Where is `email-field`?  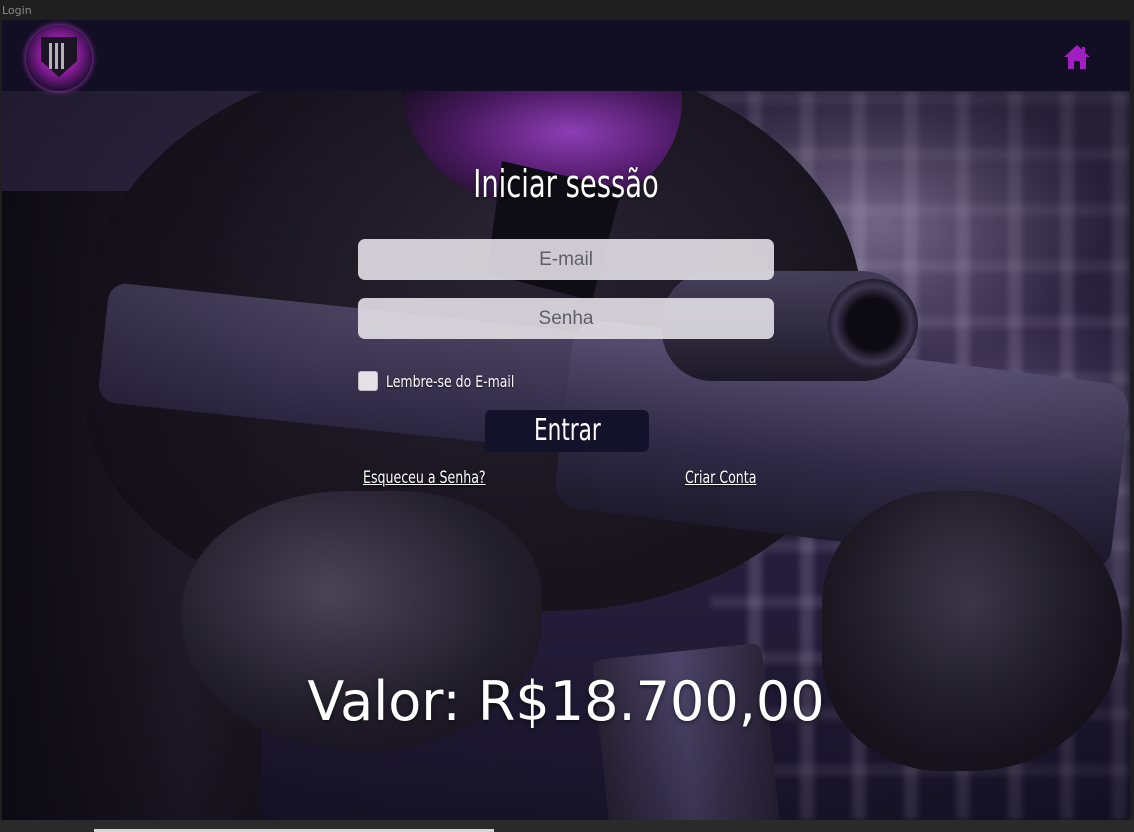 email-field is located at coordinates (566, 259).